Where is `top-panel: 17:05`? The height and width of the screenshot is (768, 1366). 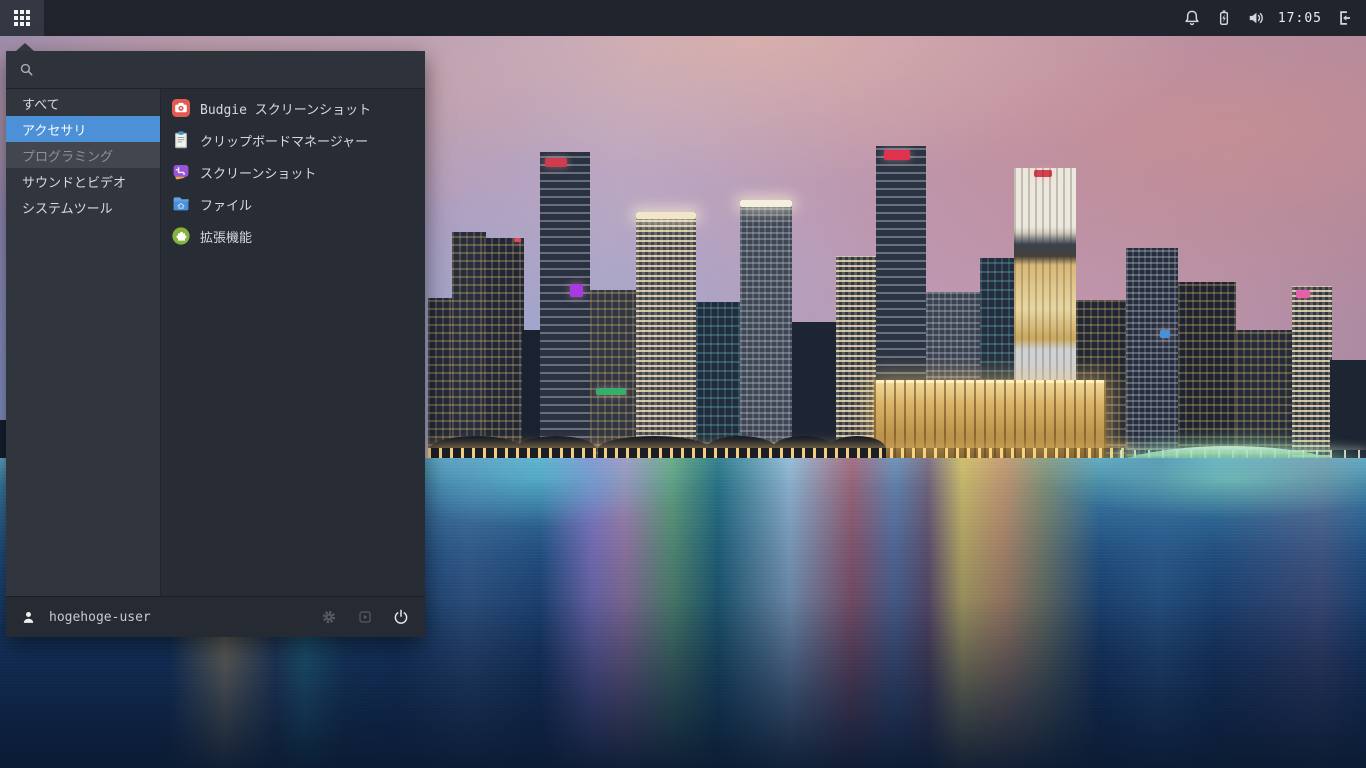 top-panel: 17:05 is located at coordinates (683, 18).